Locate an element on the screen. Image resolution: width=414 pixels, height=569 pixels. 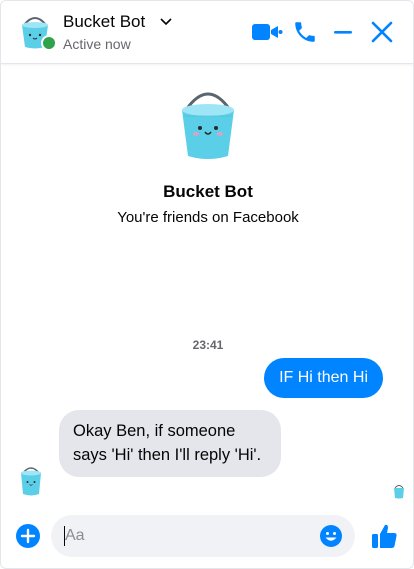
video-call-icon is located at coordinates (267, 32).